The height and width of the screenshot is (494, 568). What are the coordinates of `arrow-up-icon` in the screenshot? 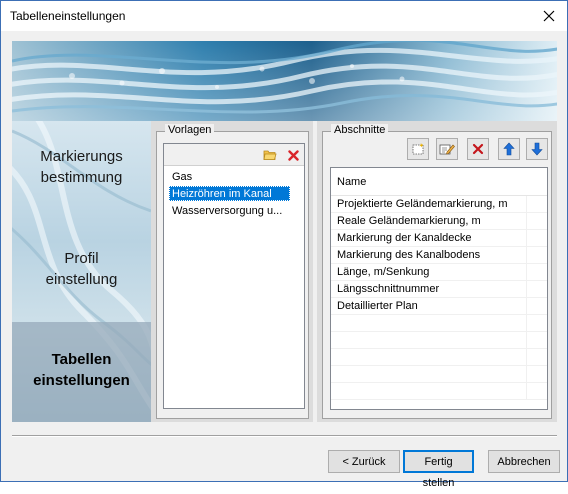 It's located at (509, 149).